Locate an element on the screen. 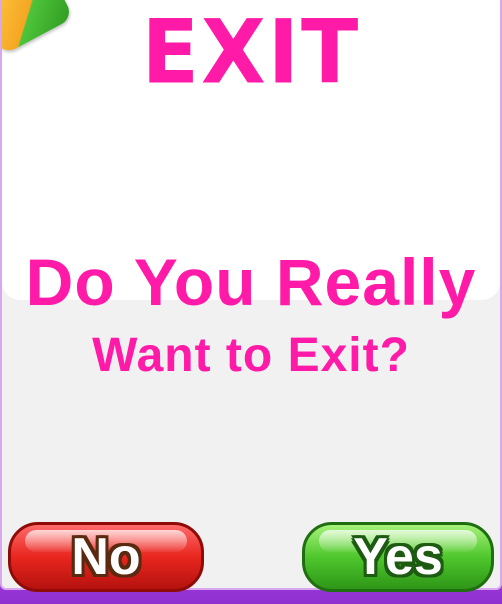  no-button: No is located at coordinates (106, 557).